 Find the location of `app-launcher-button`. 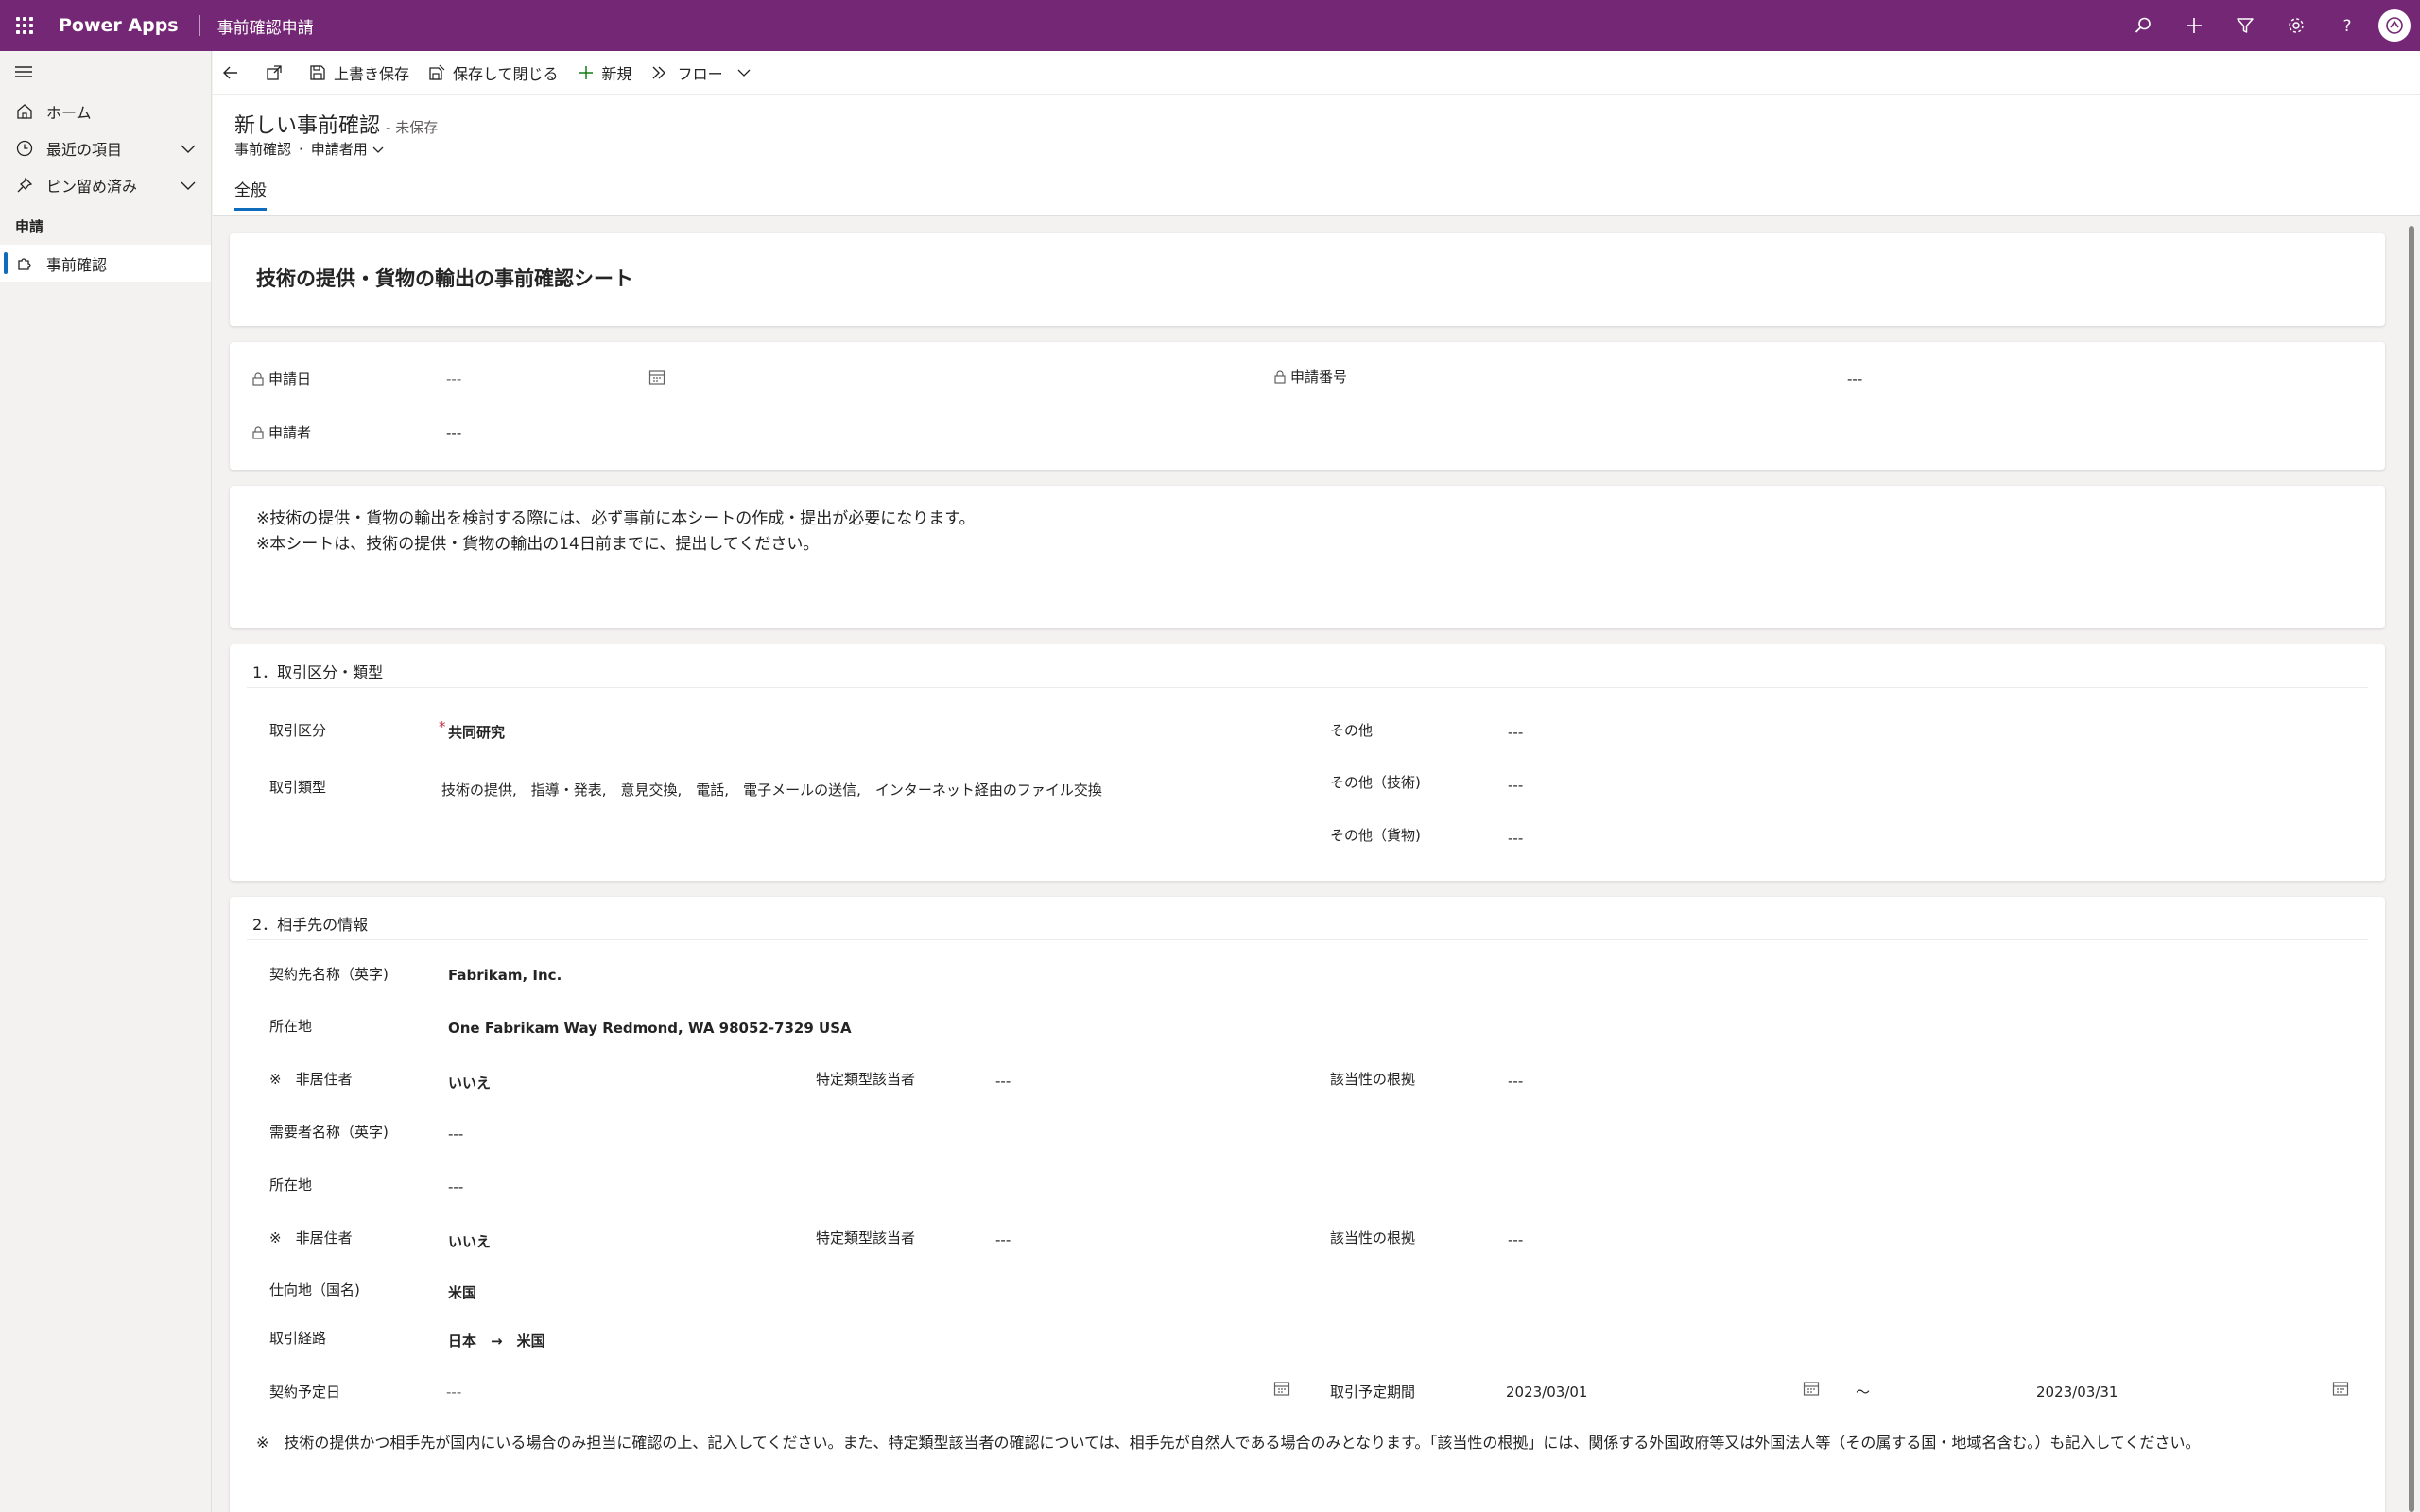

app-launcher-button is located at coordinates (24, 25).